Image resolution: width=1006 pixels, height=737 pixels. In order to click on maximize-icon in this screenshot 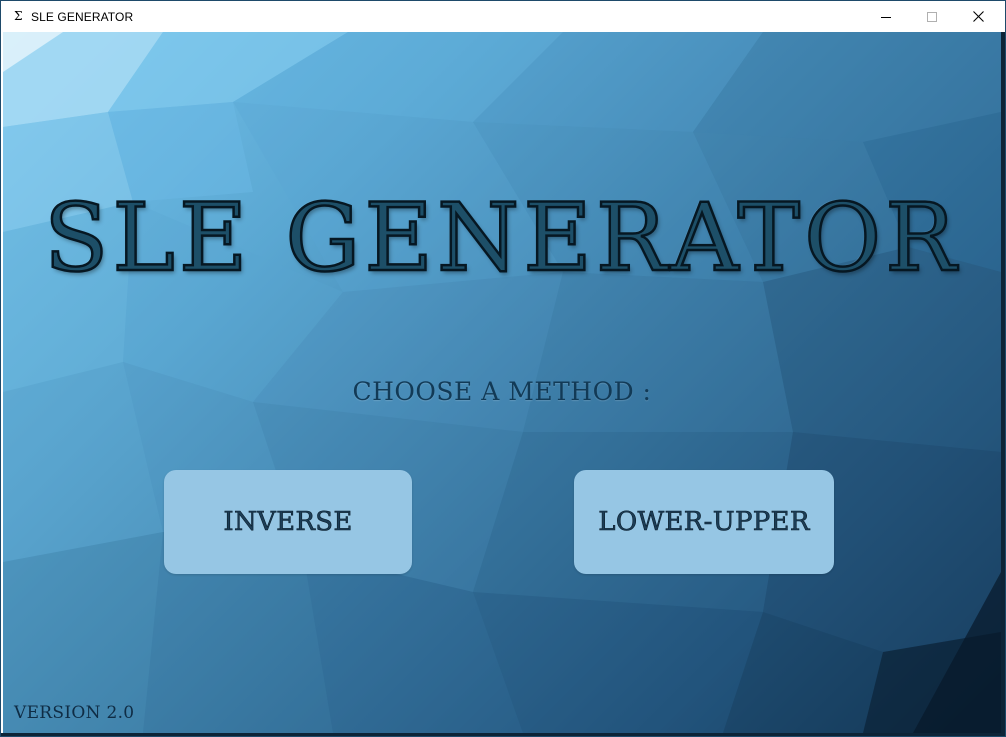, I will do `click(932, 16)`.